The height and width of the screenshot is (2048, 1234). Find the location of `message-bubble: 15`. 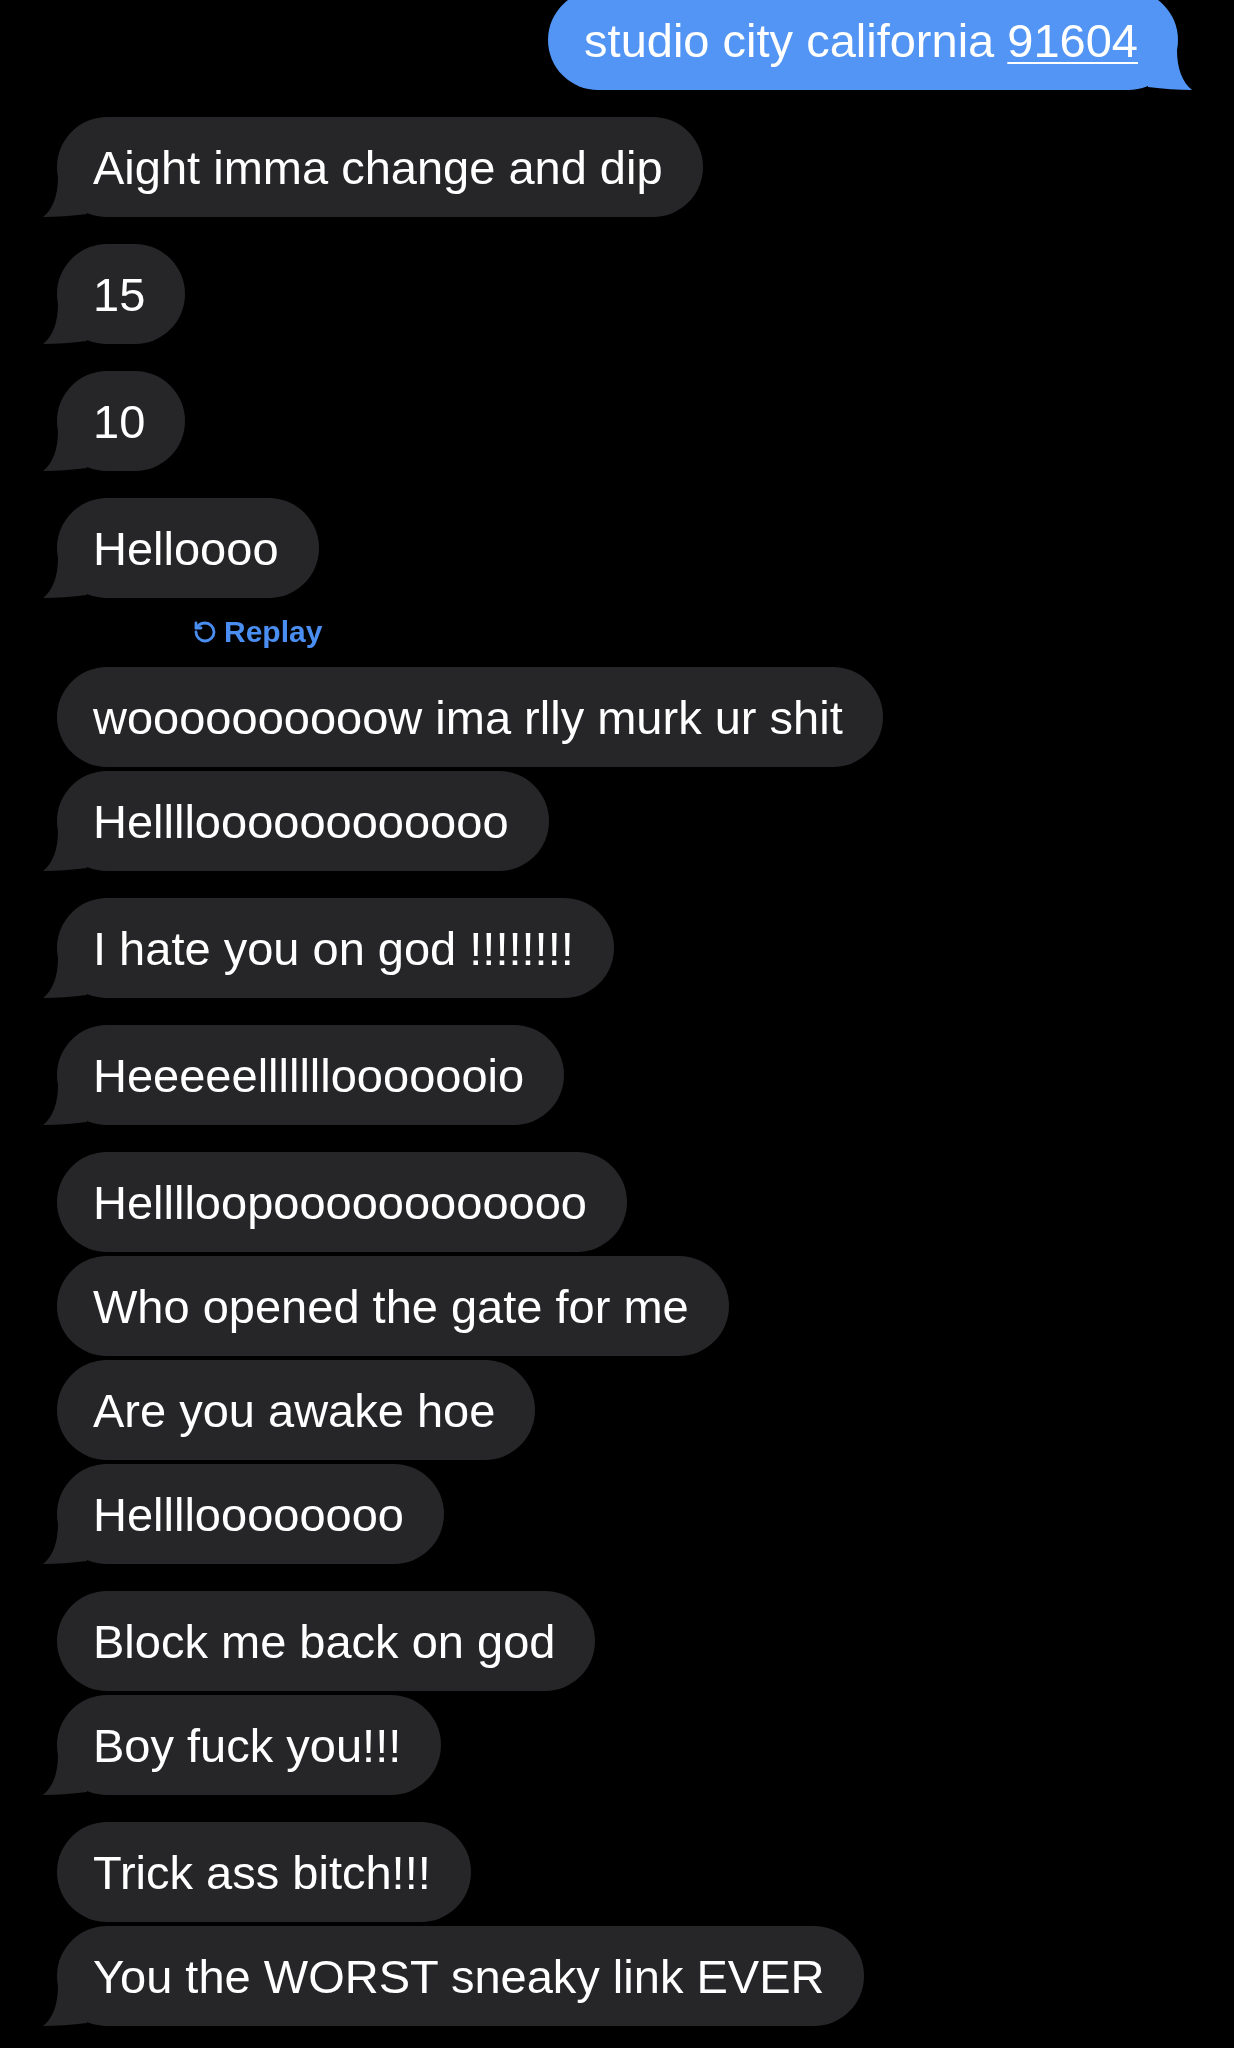

message-bubble: 15 is located at coordinates (121, 294).